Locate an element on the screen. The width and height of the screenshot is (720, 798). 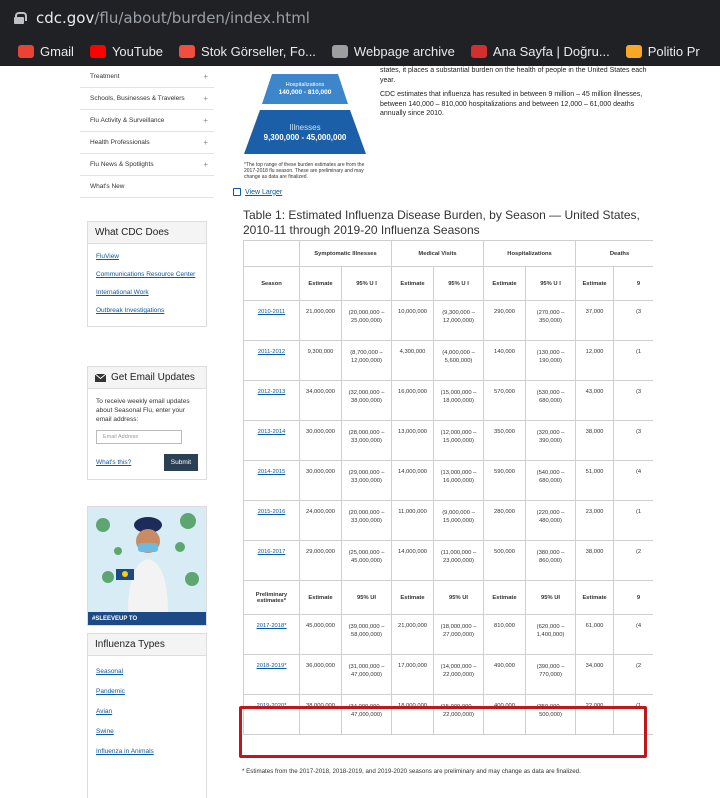
nav-item-1: Schools, Businesses & Travelers + is located at coordinates (147, 99).